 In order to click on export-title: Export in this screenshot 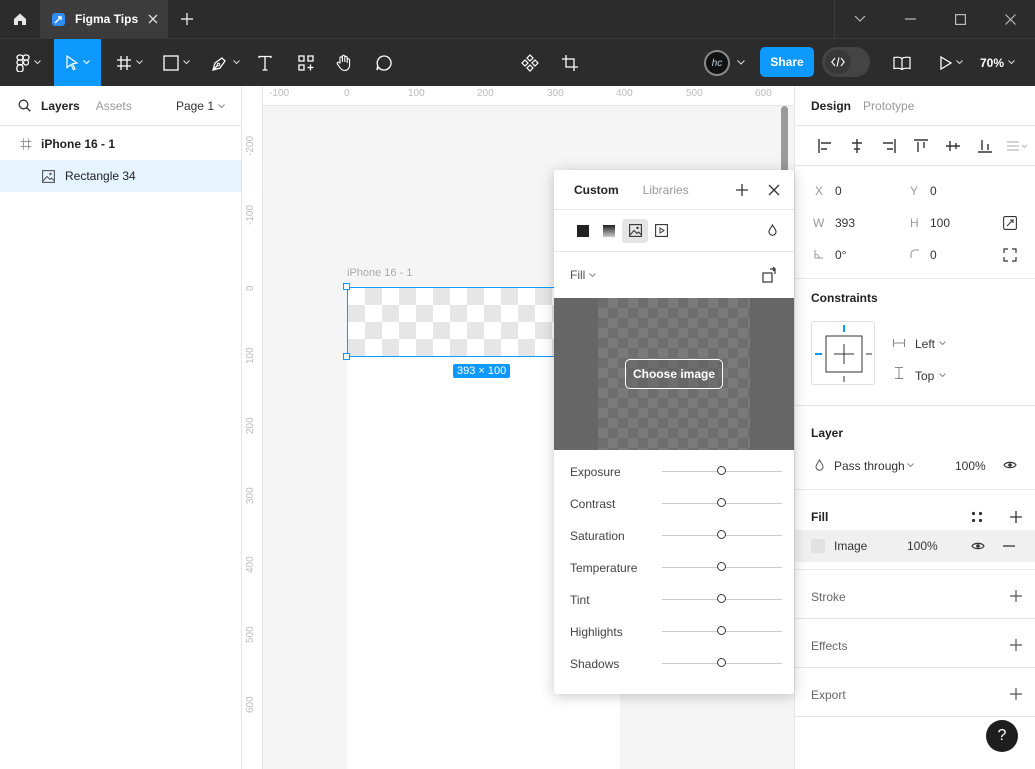, I will do `click(828, 695)`.